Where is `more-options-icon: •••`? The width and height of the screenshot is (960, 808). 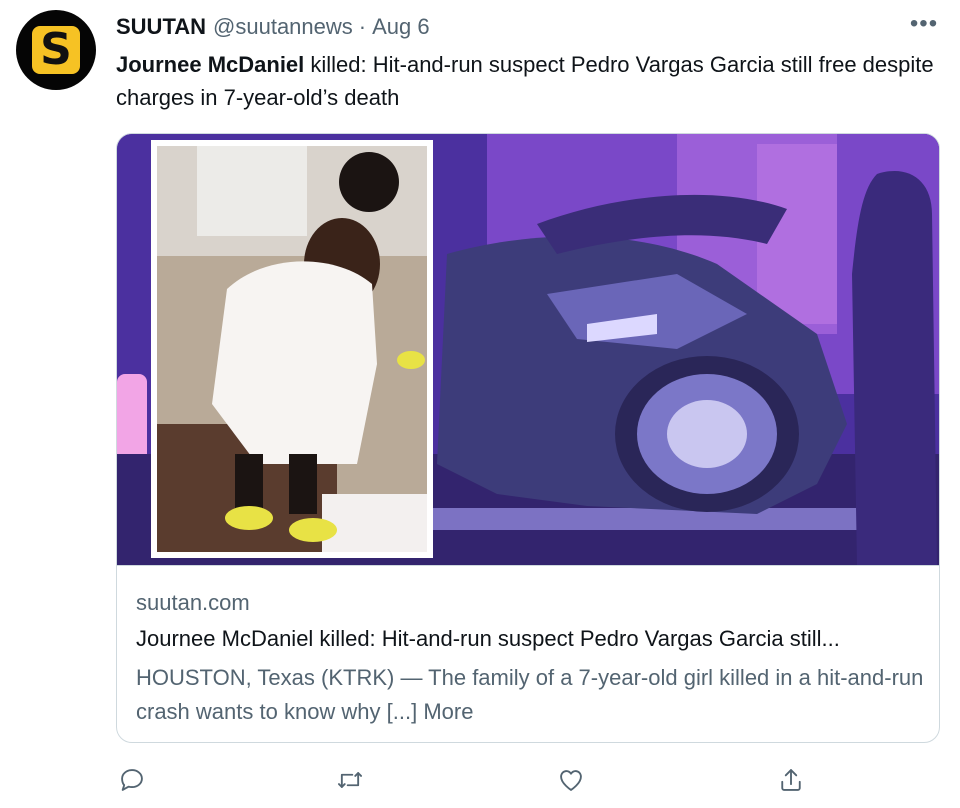 more-options-icon: ••• is located at coordinates (924, 25).